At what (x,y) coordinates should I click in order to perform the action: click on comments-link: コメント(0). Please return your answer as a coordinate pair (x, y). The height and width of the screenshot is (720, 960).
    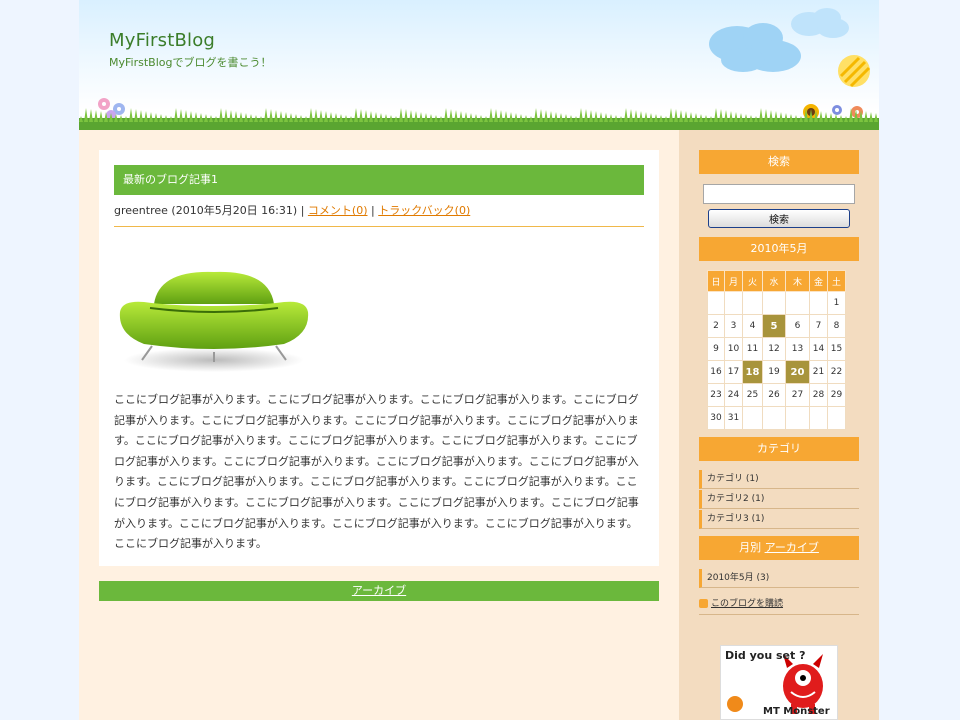
    Looking at the image, I should click on (338, 210).